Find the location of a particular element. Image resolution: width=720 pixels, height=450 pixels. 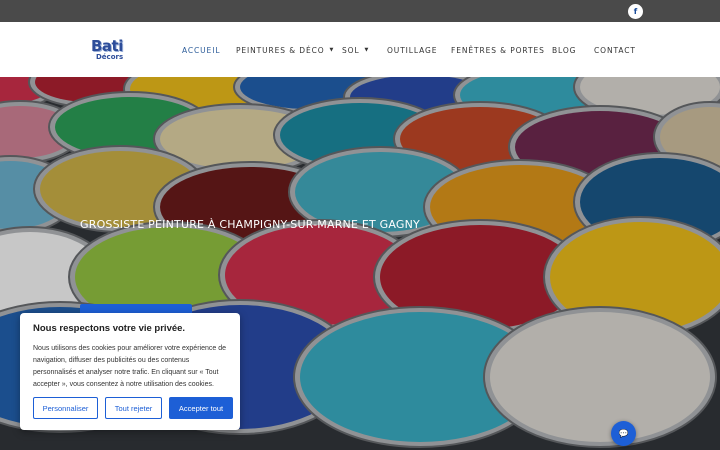

site-logo: Bati Décors is located at coordinates (109, 51).